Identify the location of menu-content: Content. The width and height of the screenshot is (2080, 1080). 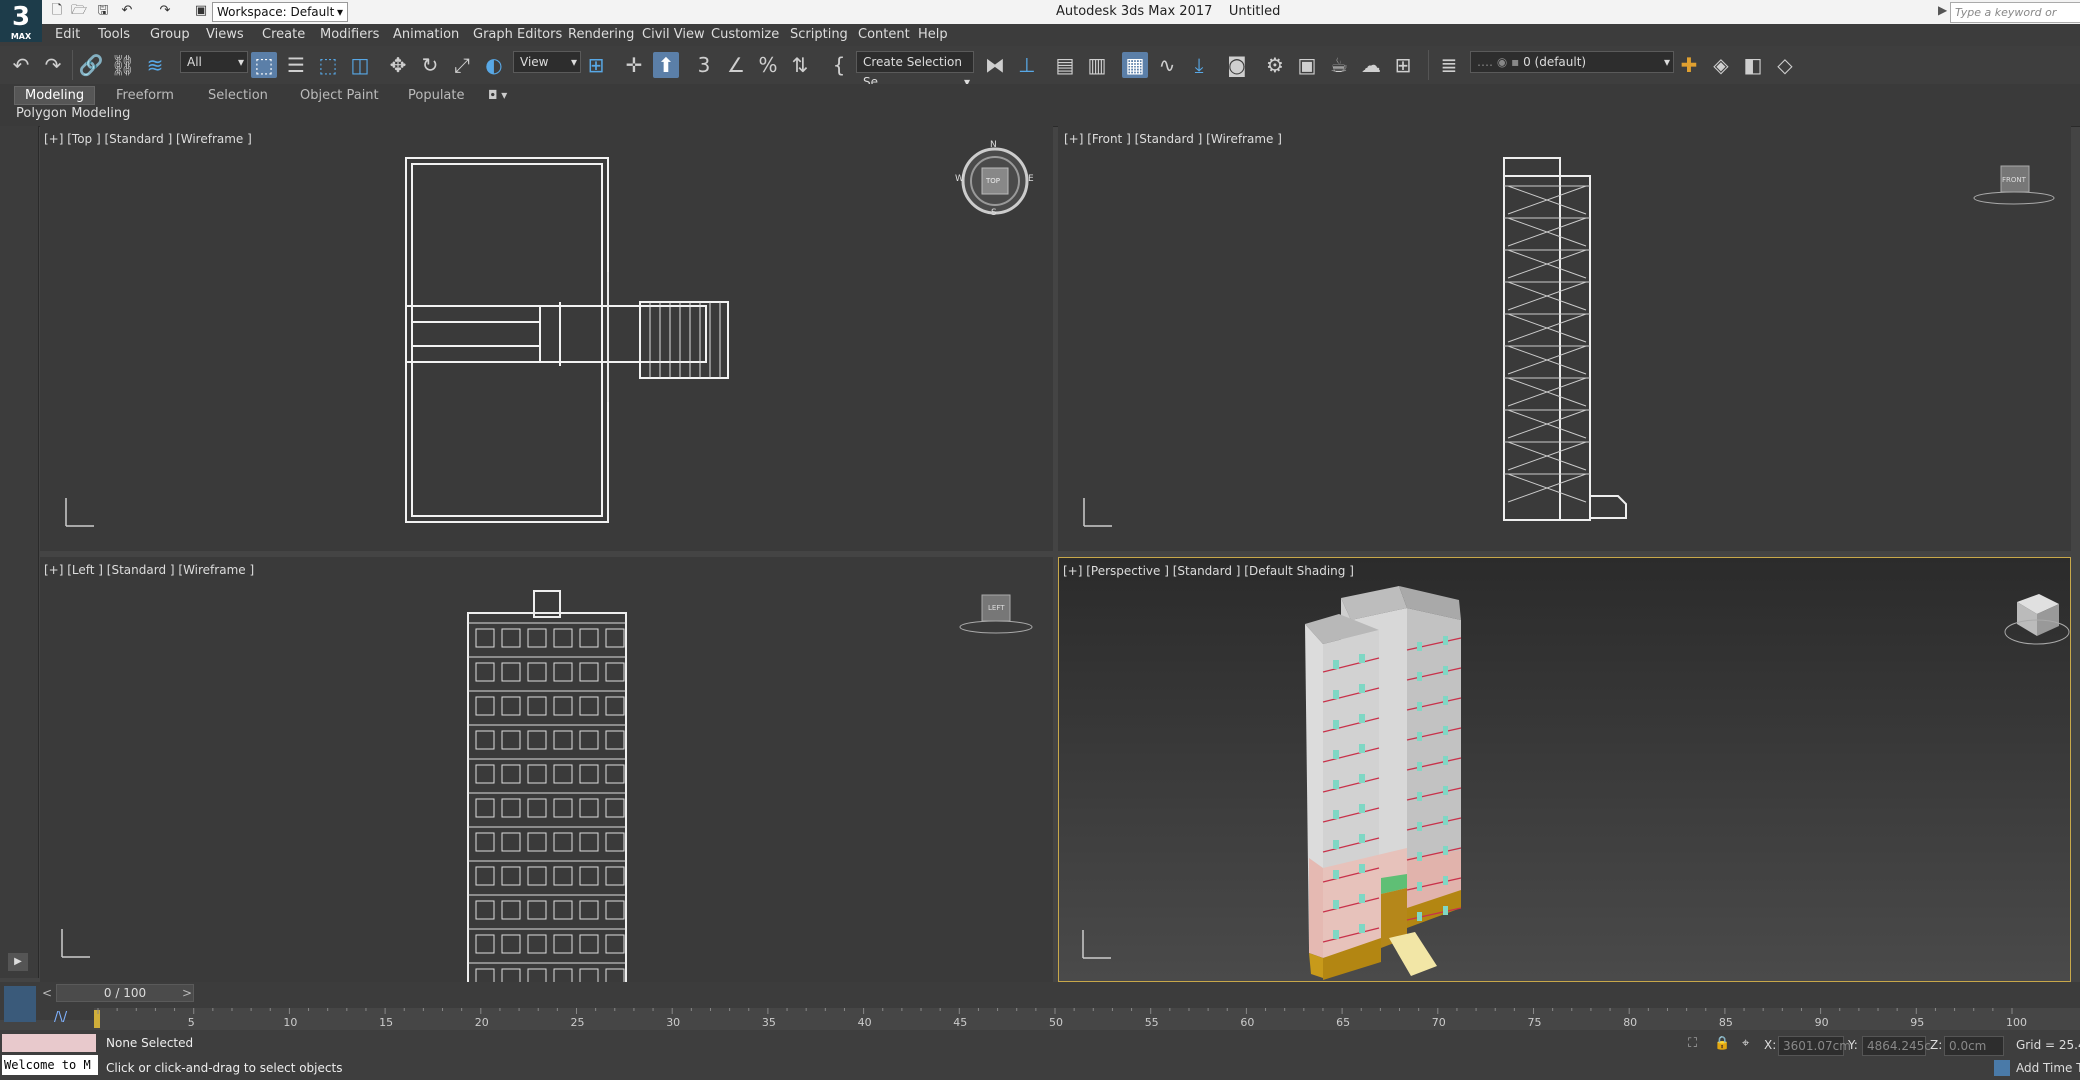
(884, 34).